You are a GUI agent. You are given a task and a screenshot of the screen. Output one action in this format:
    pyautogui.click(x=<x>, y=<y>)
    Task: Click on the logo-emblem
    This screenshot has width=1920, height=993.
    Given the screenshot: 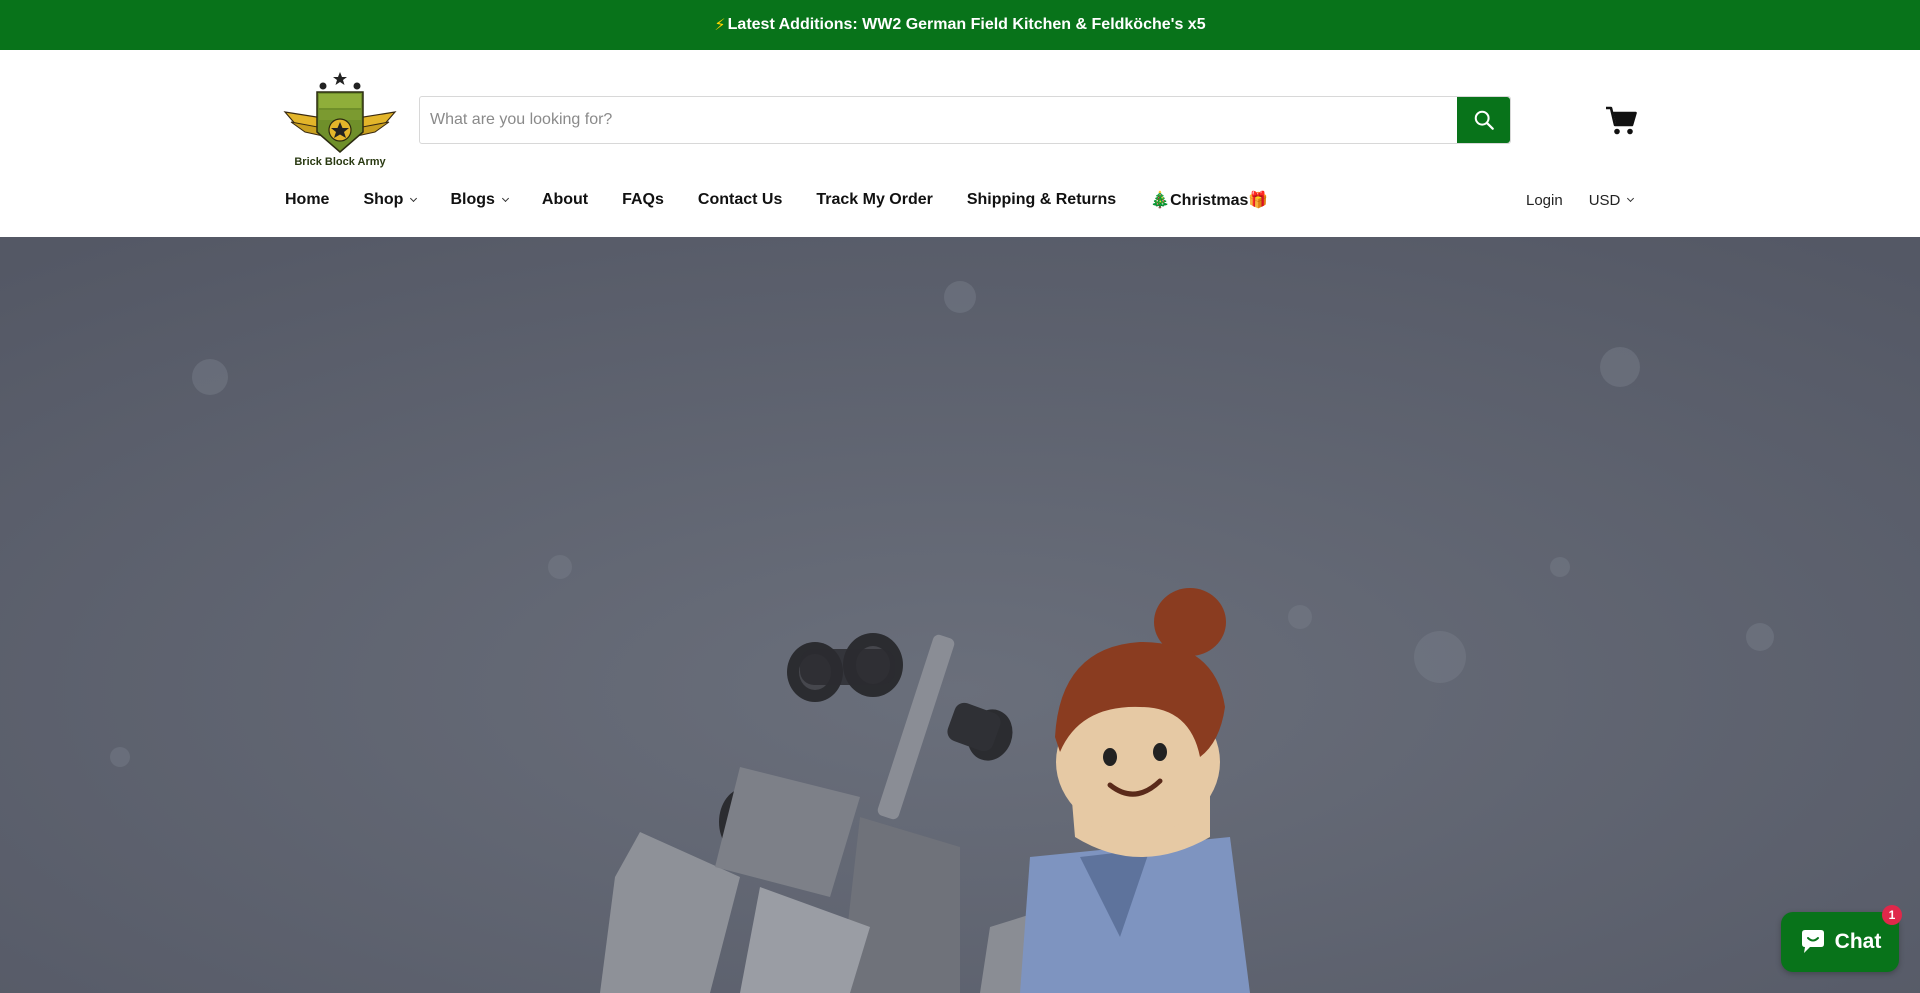 What is the action you would take?
    pyautogui.click(x=340, y=112)
    